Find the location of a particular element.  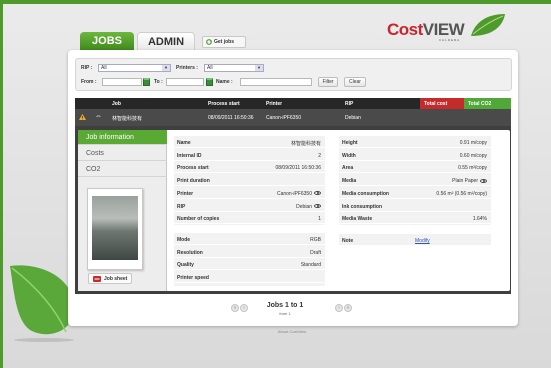

info-value: 0.56 m² (0.56 m²/copy) is located at coordinates (461, 194).